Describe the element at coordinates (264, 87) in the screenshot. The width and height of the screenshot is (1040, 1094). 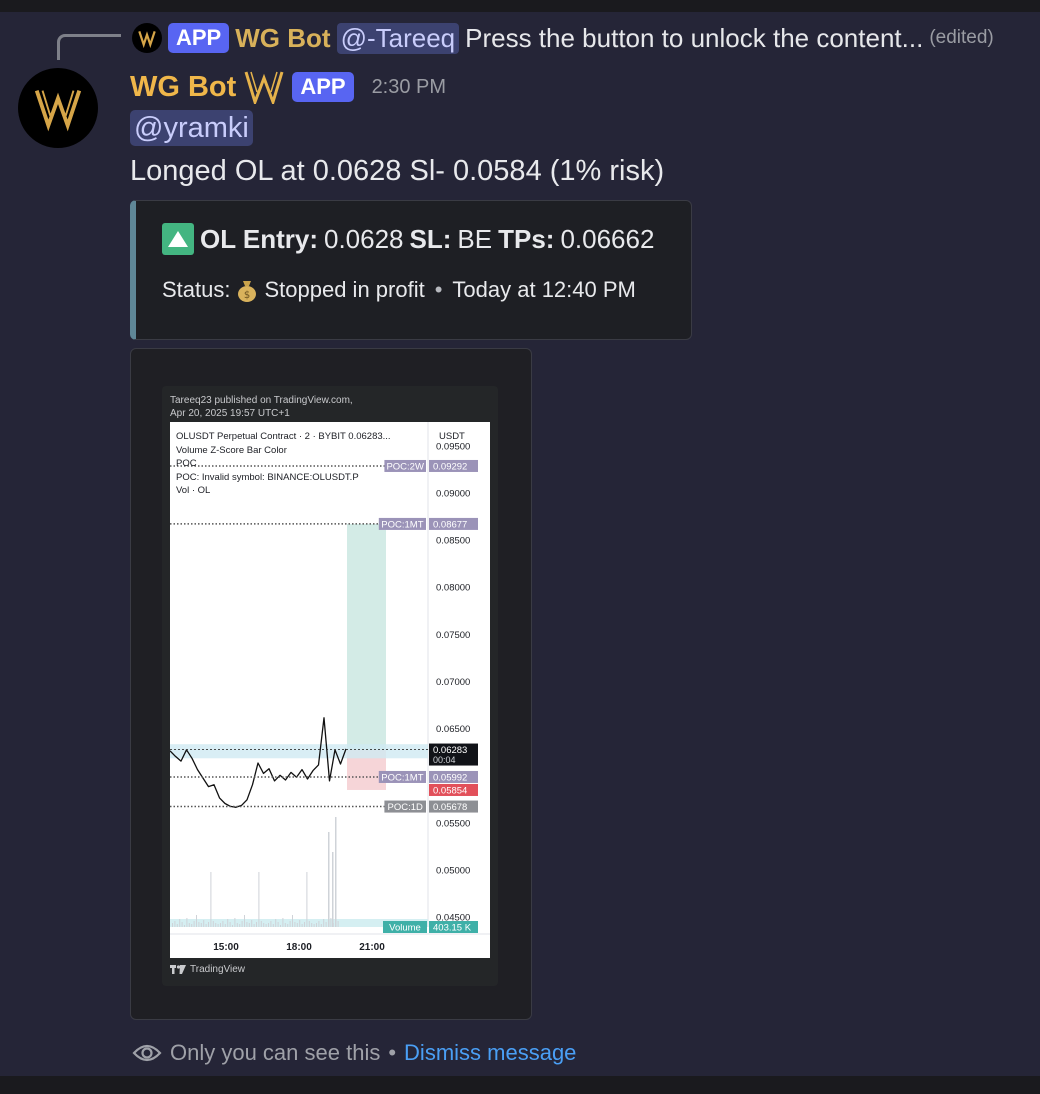
I see `wg-emblem-icon` at that location.